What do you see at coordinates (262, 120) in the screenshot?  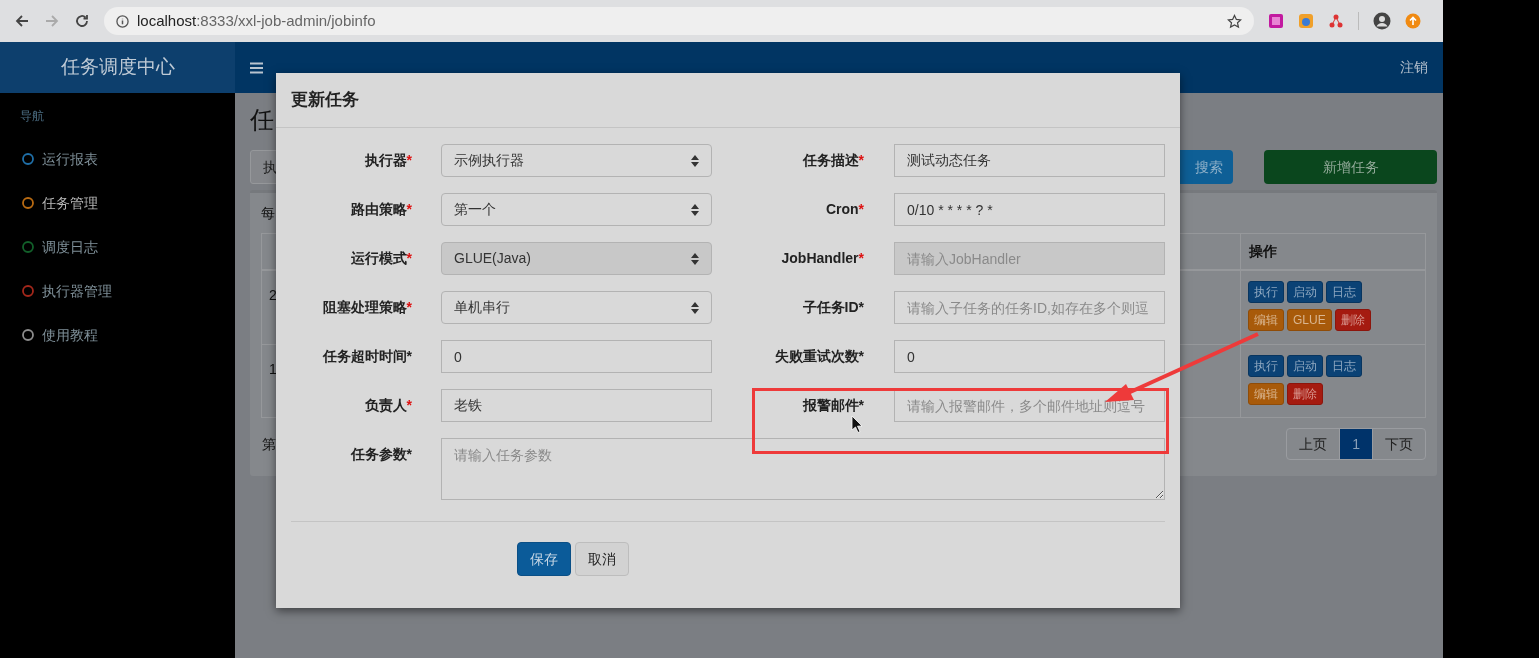 I see `page-title: 任` at bounding box center [262, 120].